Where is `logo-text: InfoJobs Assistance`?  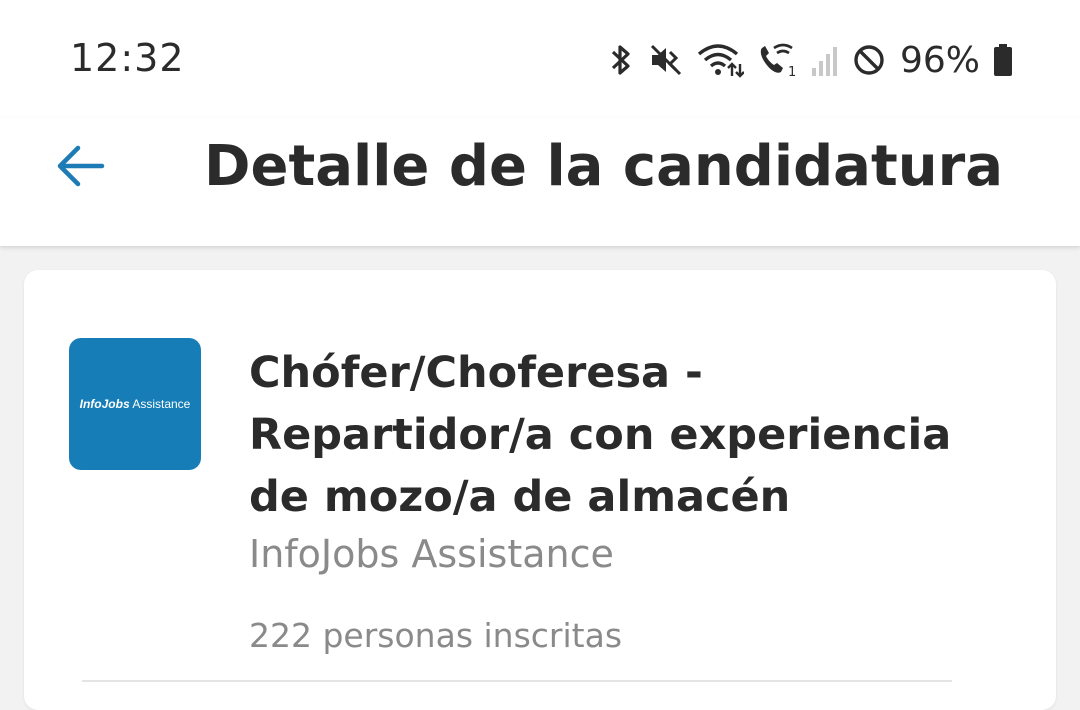 logo-text: InfoJobs Assistance is located at coordinates (135, 404).